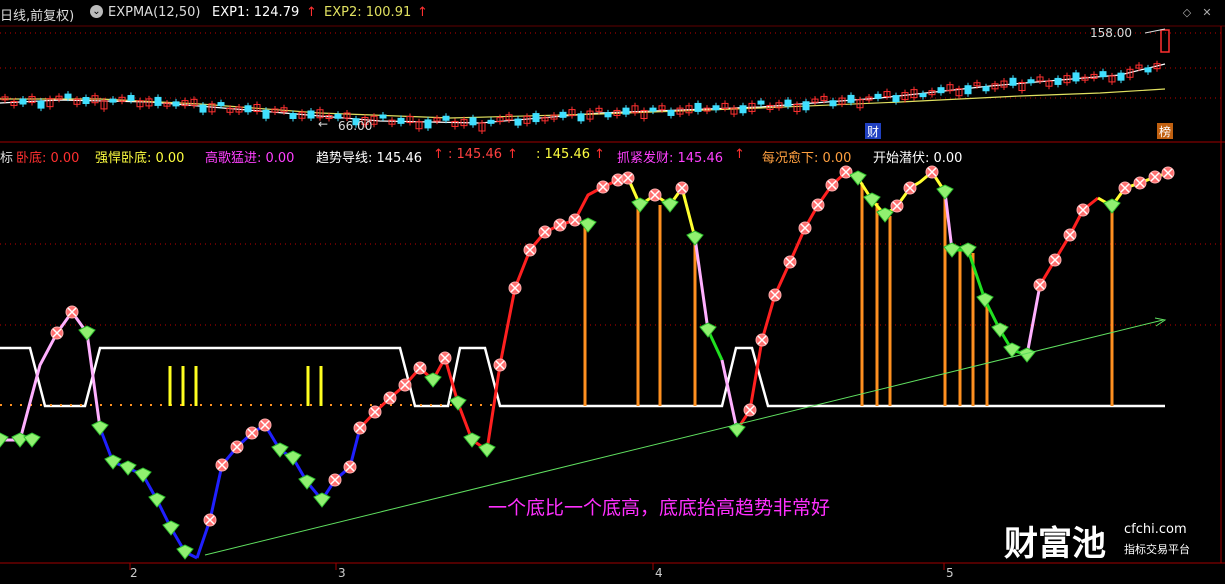 The width and height of the screenshot is (1225, 584). Describe the element at coordinates (1055, 544) in the screenshot. I see `watermark-brand: 财富池` at that location.